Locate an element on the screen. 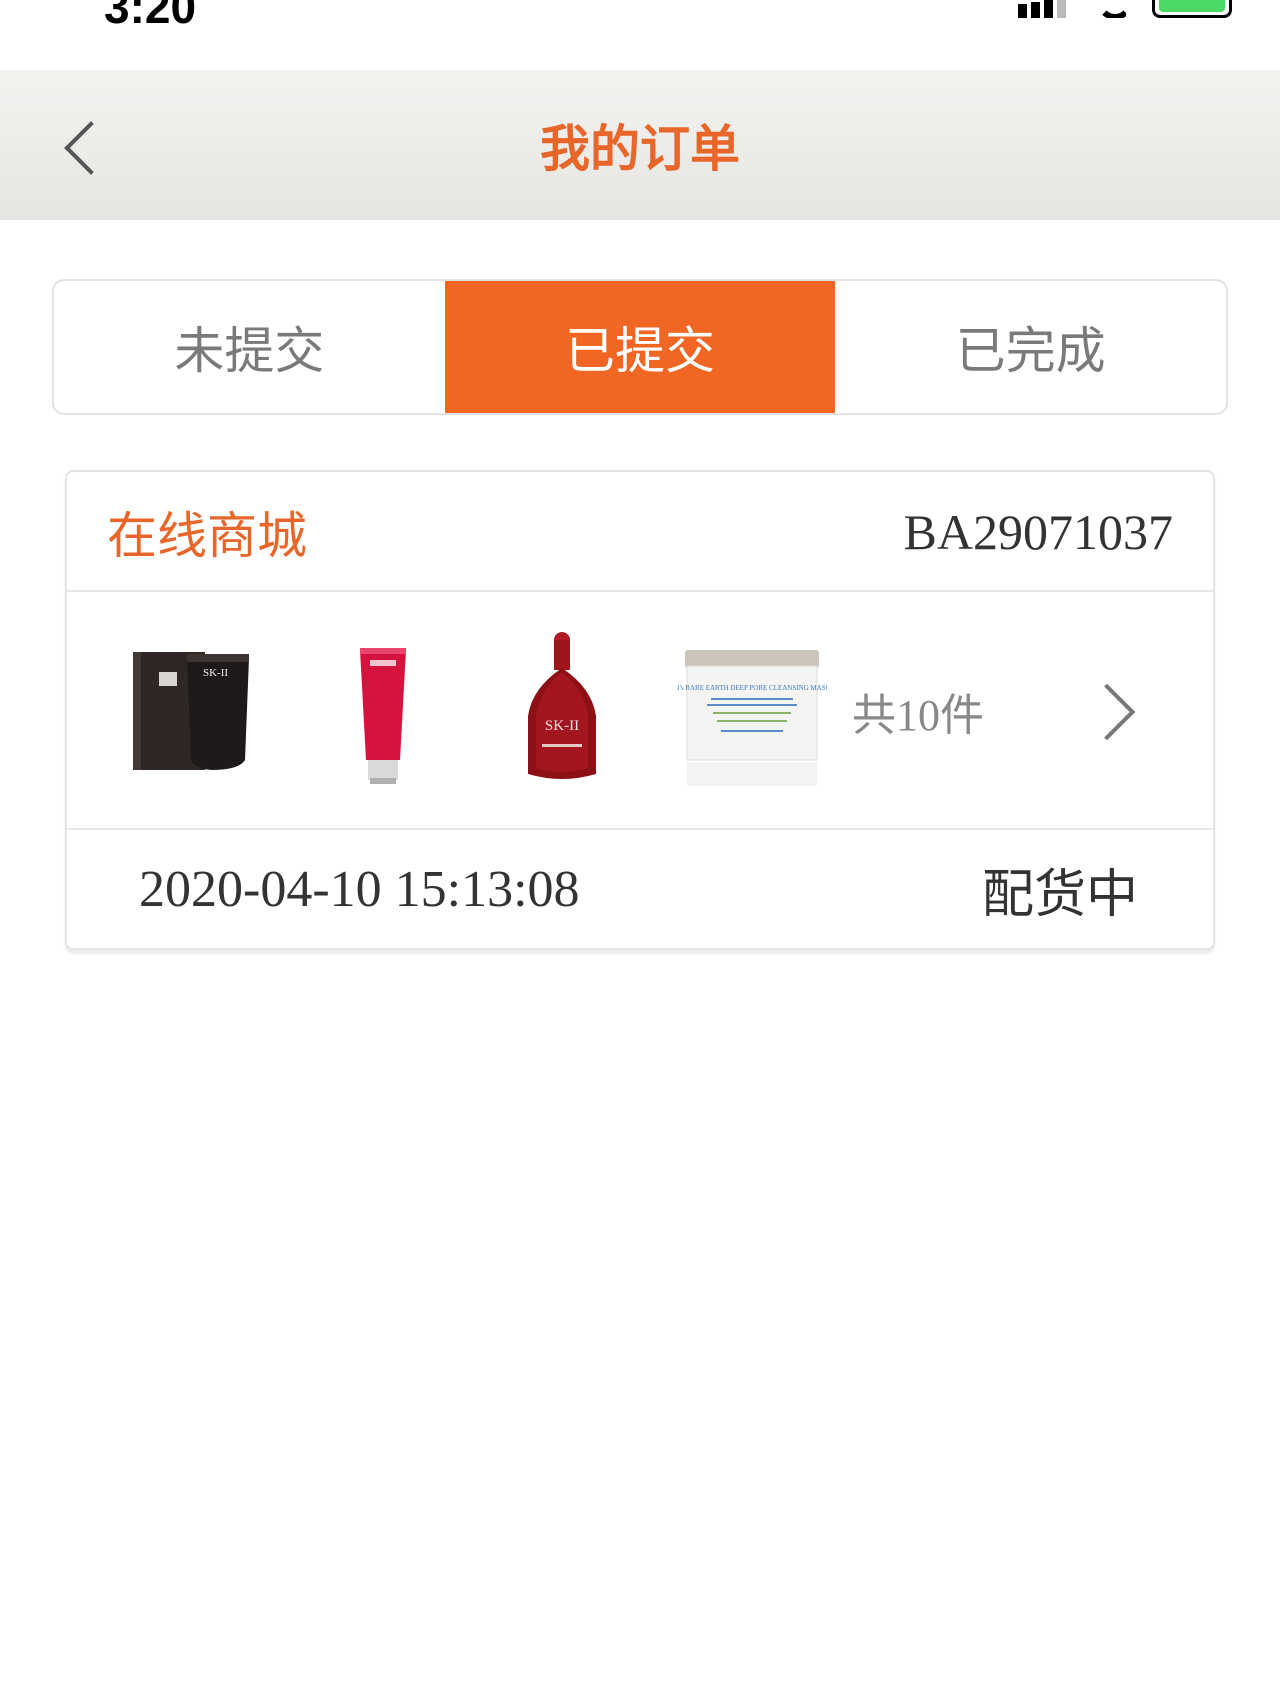  sk2-cleanser-box-product: SK-II is located at coordinates (197, 712).